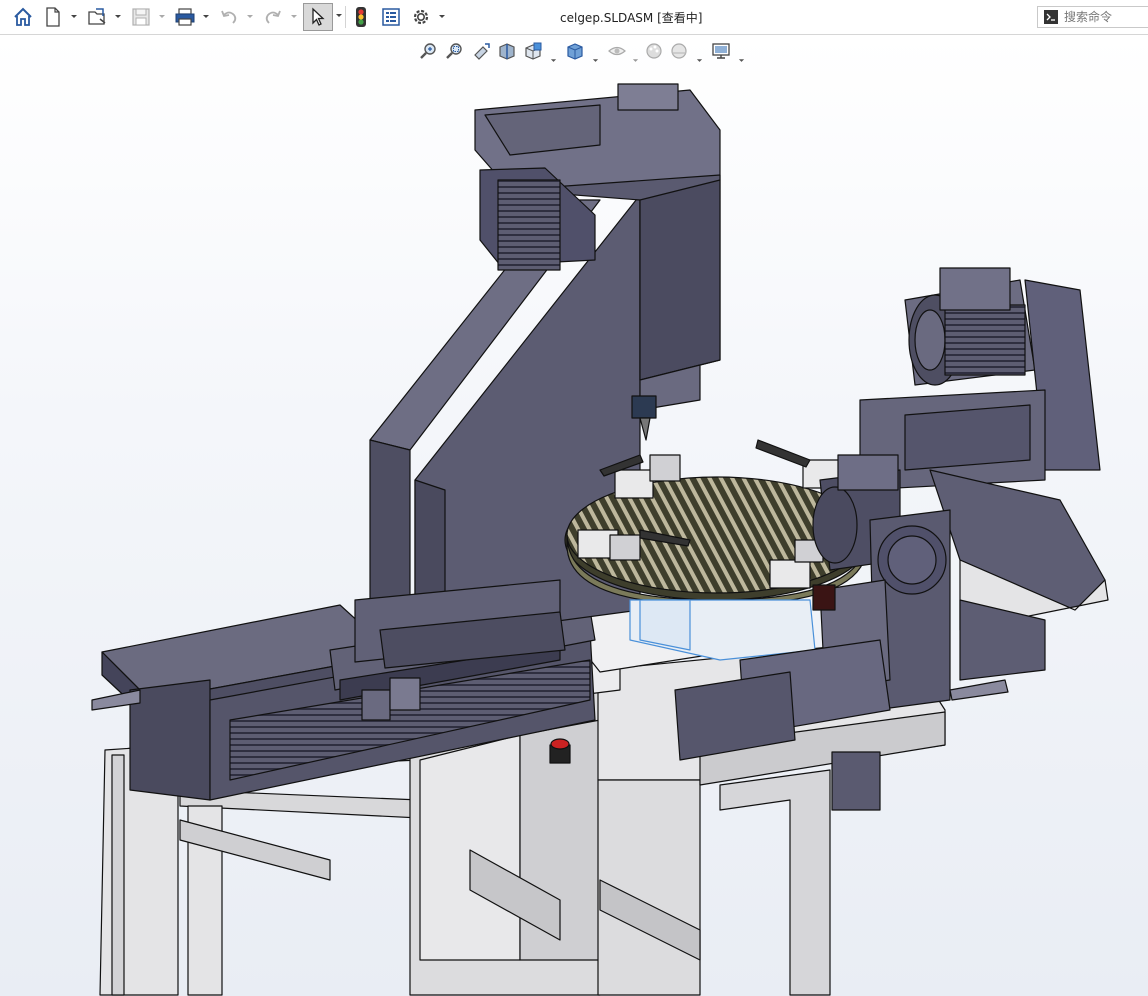  I want to click on home-icon, so click(23, 16).